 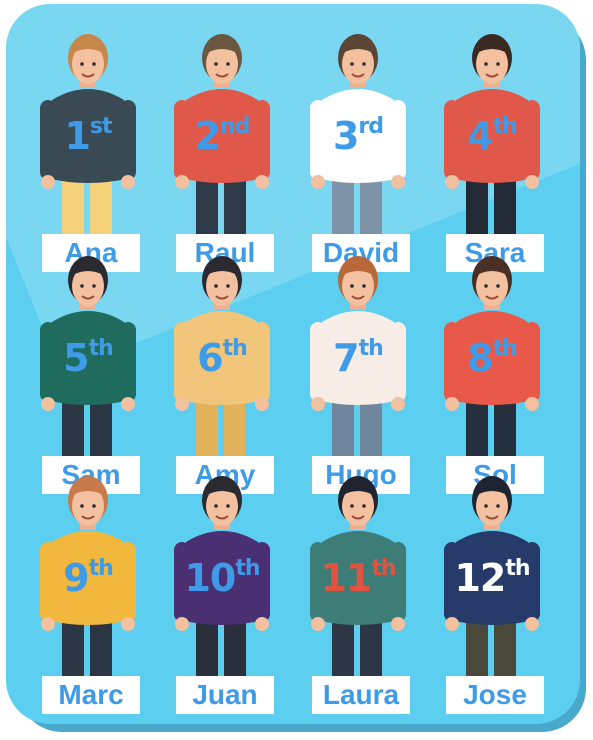 I want to click on name-label: Juan, so click(x=225, y=695).